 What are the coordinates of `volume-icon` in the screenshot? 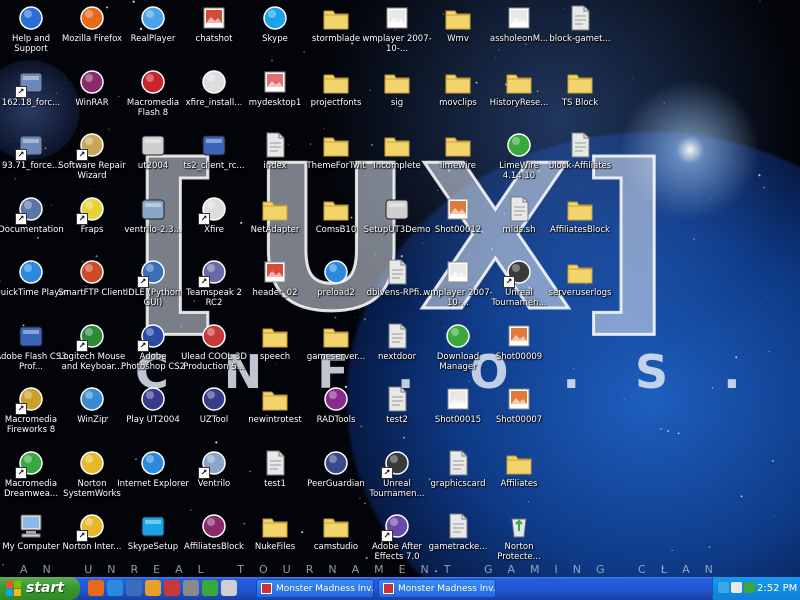 It's located at (736, 587).